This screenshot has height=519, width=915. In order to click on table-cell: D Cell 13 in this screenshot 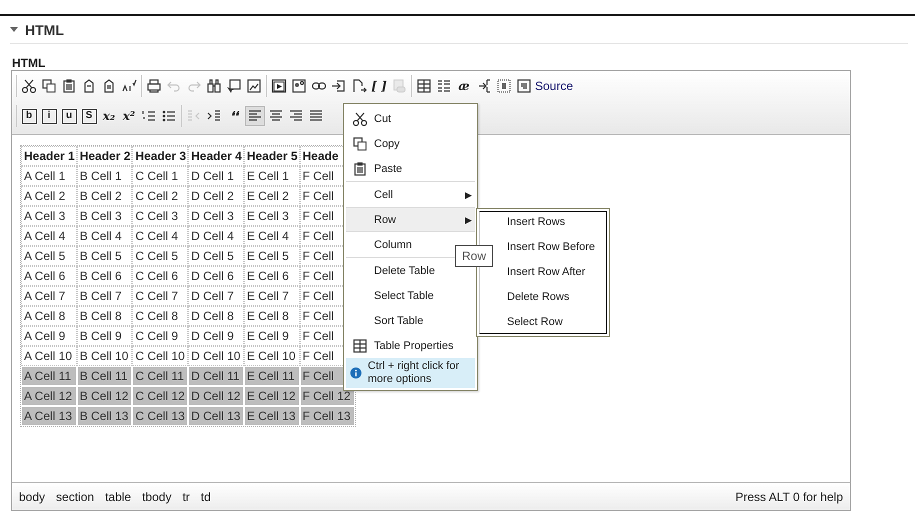, I will do `click(216, 416)`.